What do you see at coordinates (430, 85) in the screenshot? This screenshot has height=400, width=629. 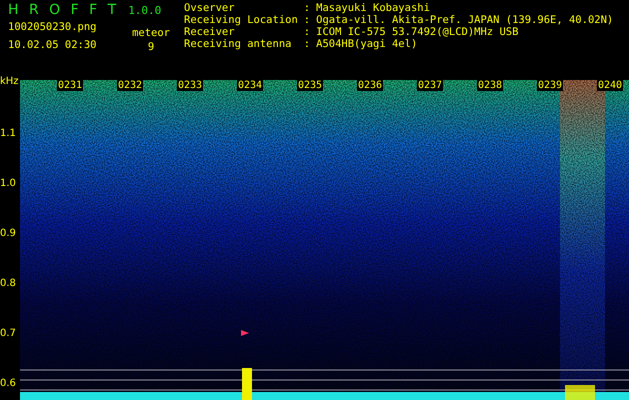 I see `time-label: 0237` at bounding box center [430, 85].